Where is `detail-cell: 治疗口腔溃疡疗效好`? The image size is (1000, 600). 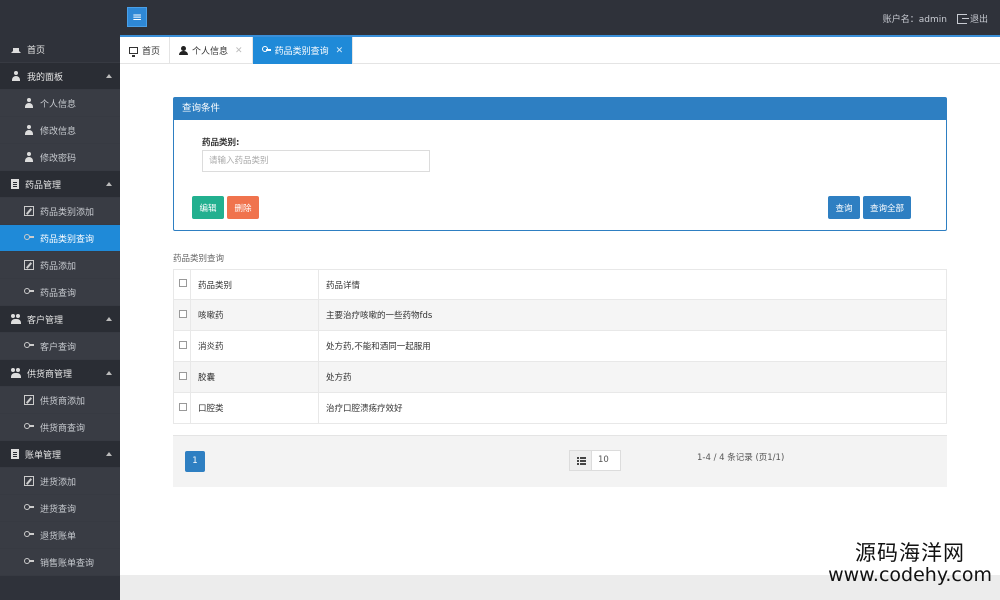 detail-cell: 治疗口腔溃疡疗效好 is located at coordinates (632, 408).